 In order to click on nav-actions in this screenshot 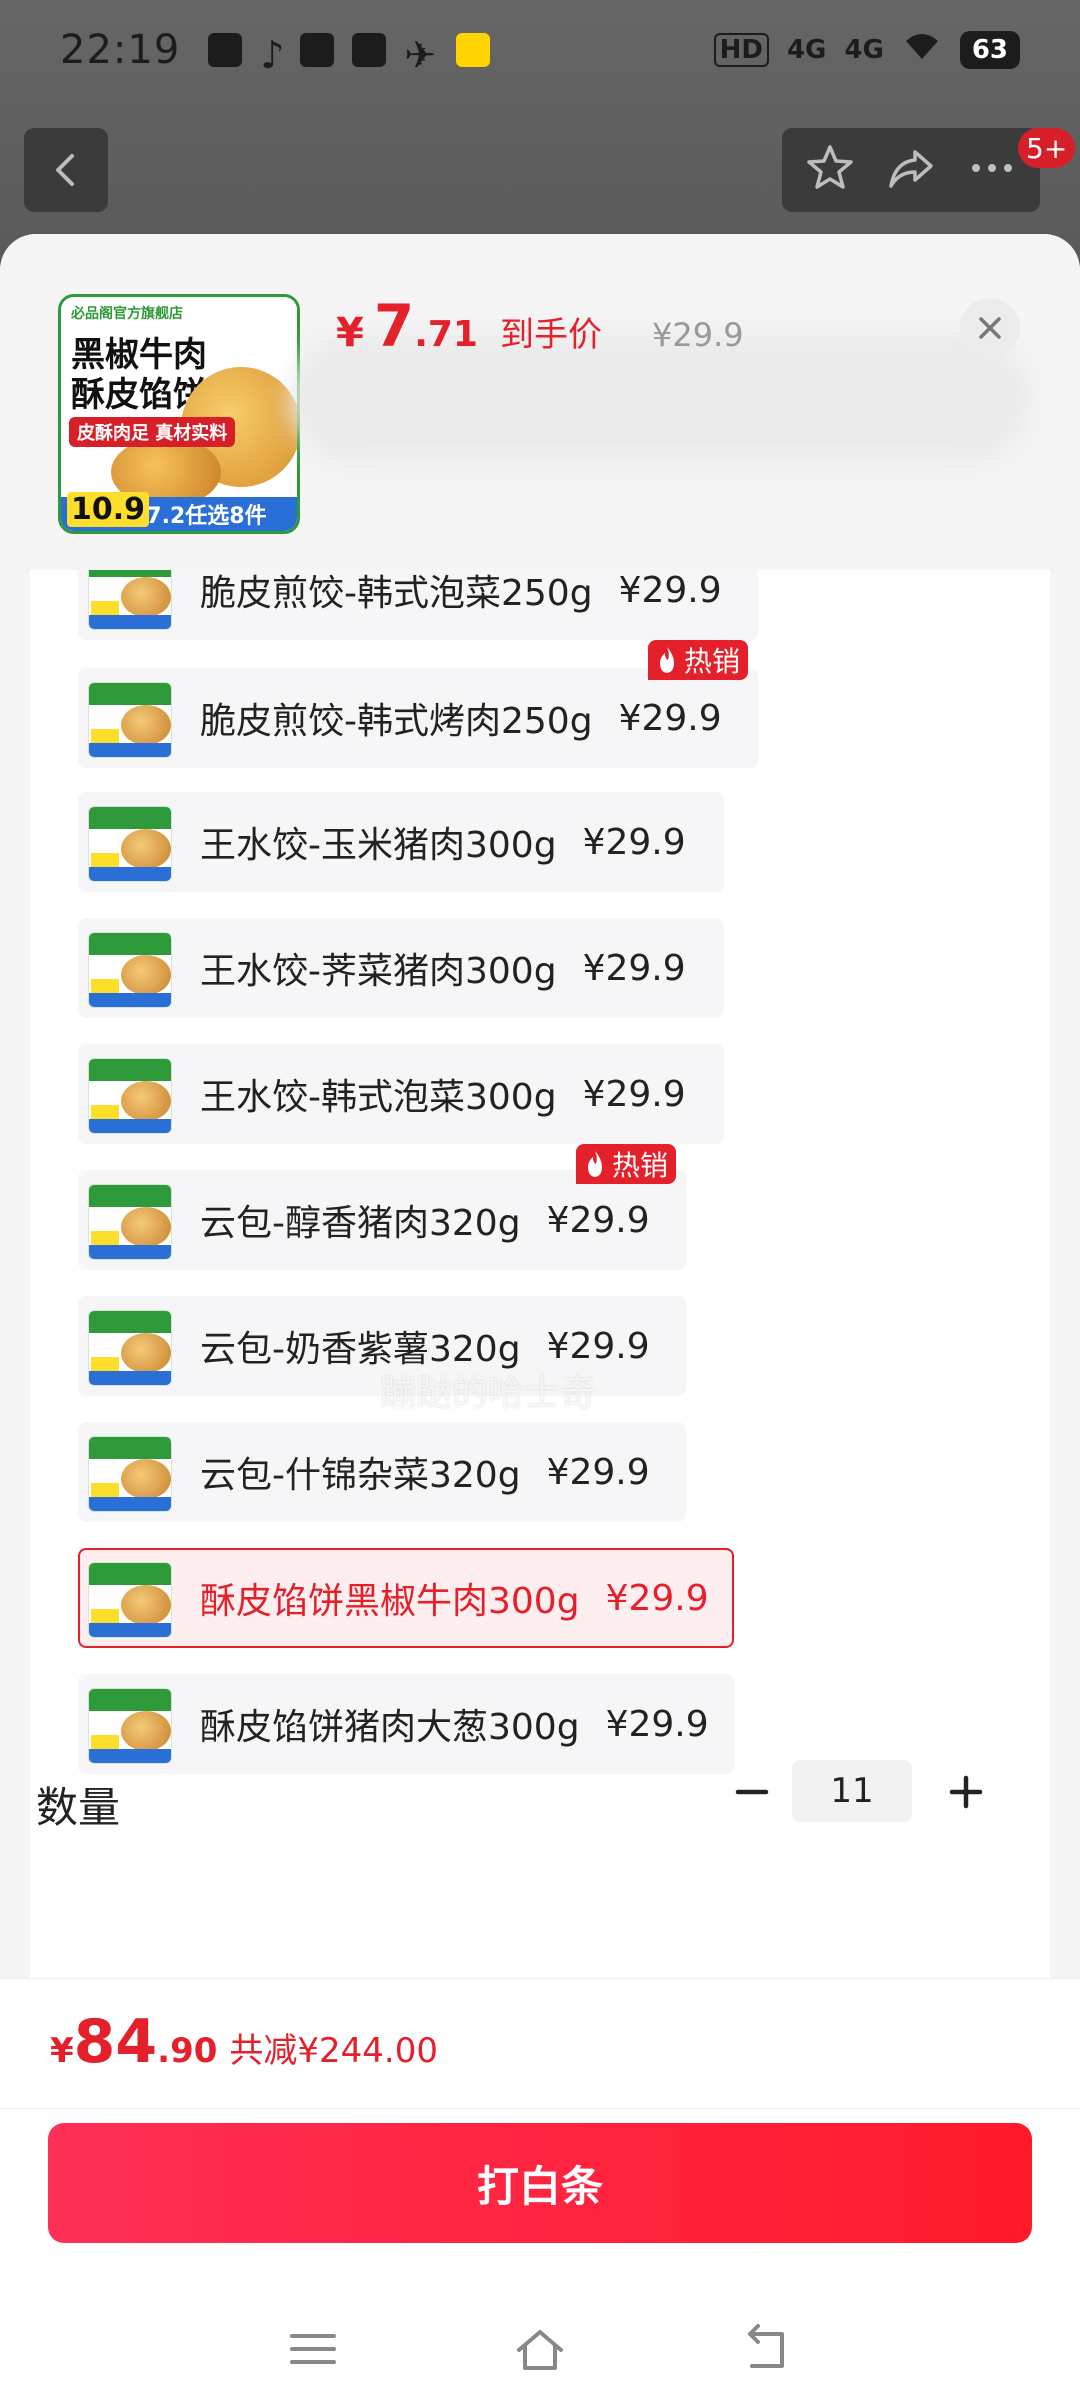, I will do `click(911, 170)`.